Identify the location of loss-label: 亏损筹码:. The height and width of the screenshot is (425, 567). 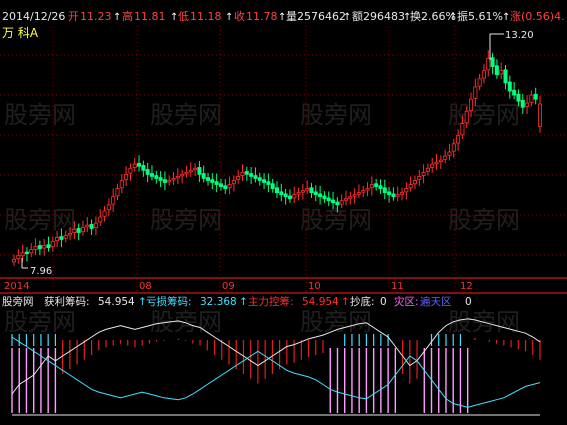
(169, 301).